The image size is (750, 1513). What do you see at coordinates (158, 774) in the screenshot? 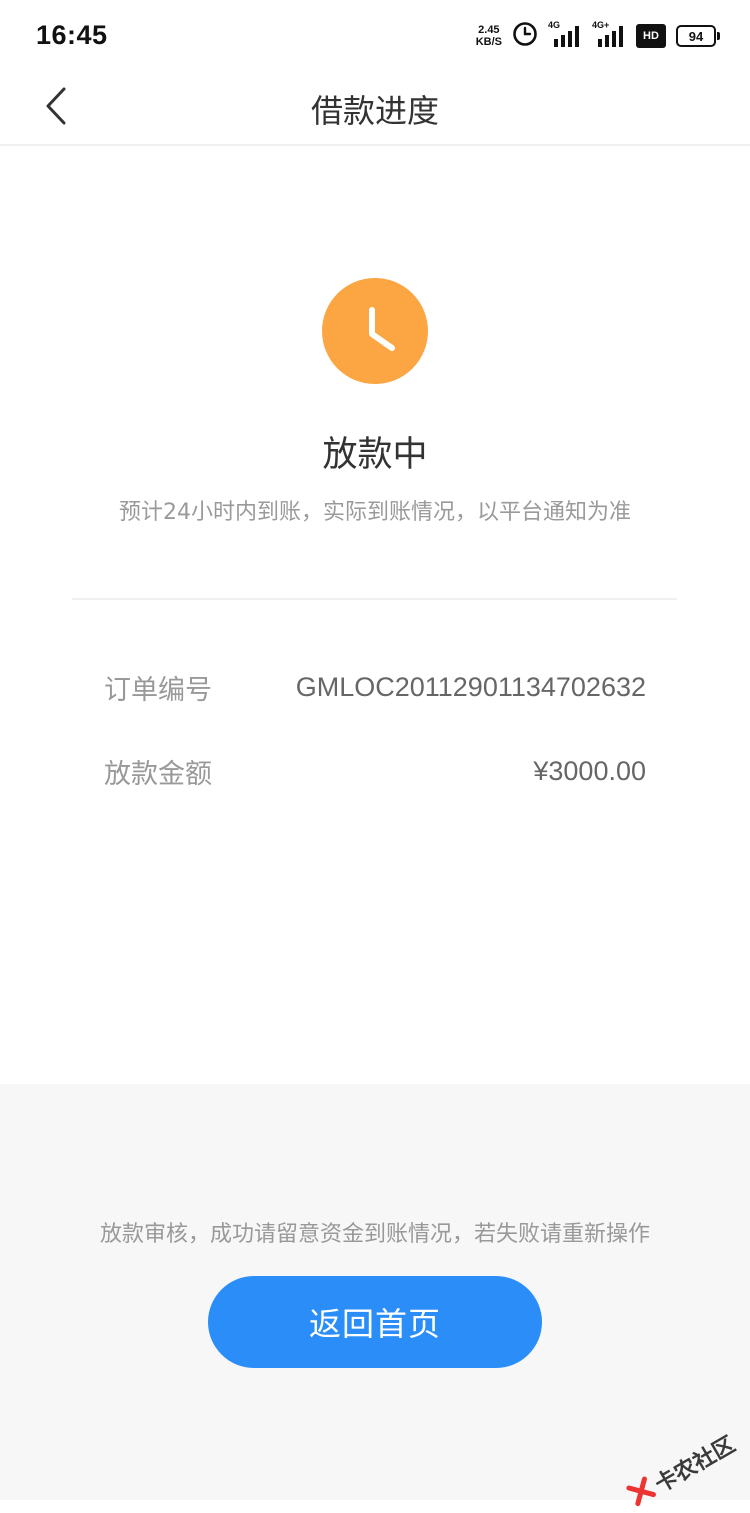
I see `loan-amount-label: 放款金额` at bounding box center [158, 774].